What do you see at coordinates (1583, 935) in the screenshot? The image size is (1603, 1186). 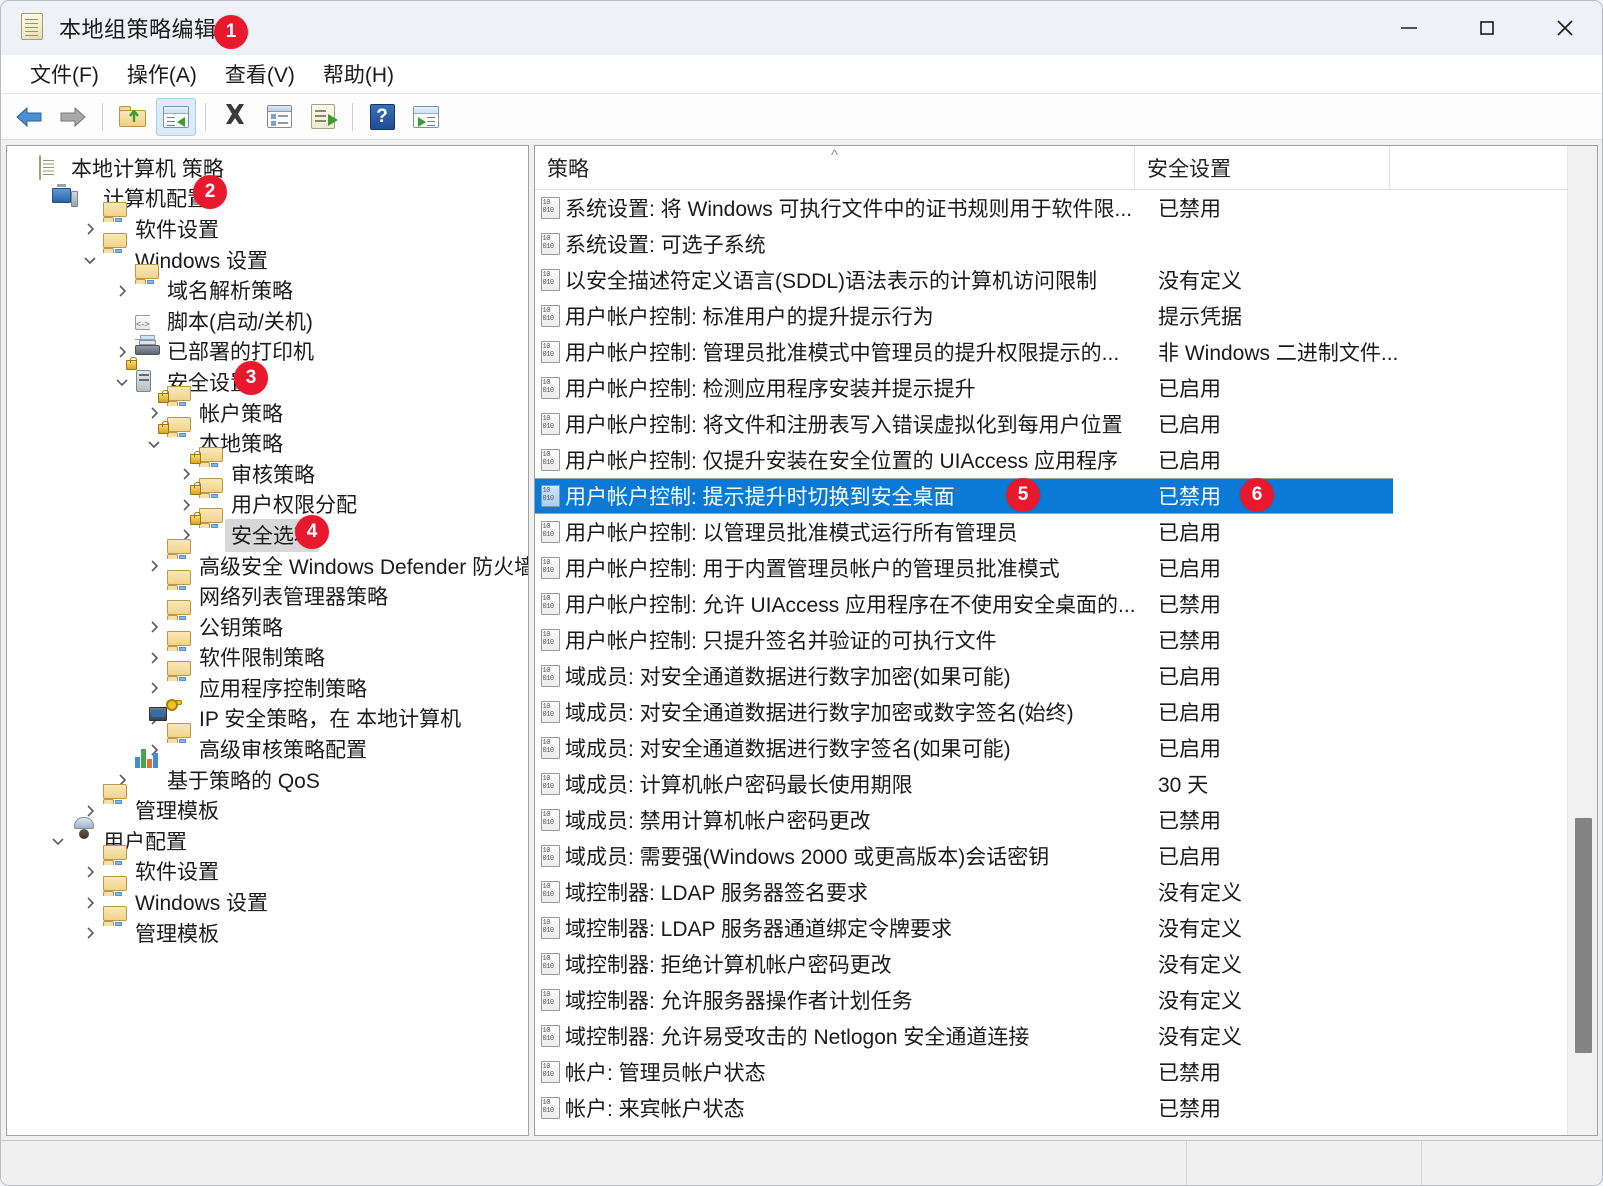 I see `list-scrollbar-thumb` at bounding box center [1583, 935].